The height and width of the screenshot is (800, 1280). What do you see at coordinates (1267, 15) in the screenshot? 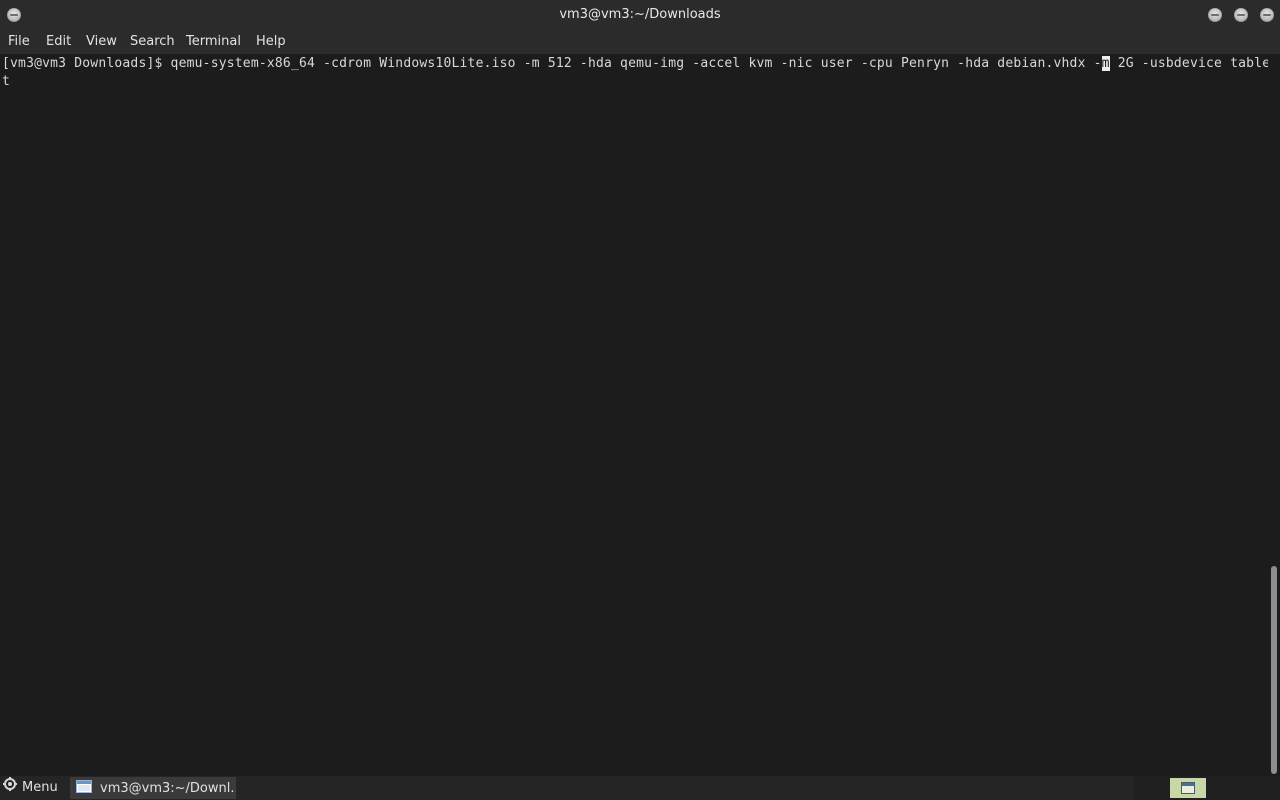
I see `close-icon` at bounding box center [1267, 15].